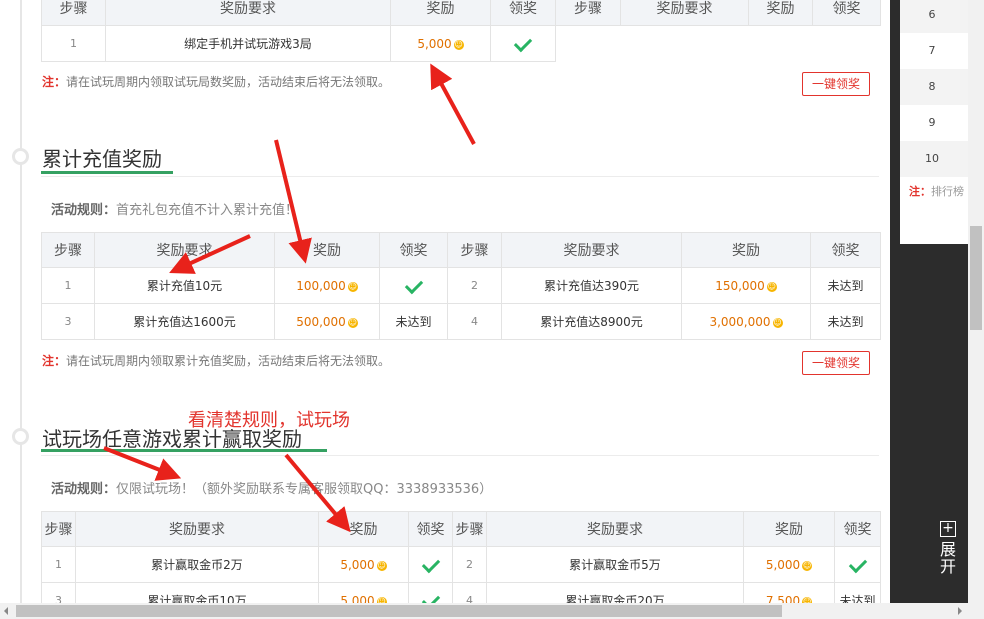 This screenshot has width=984, height=619. I want to click on table-row: 1 绑定手机并试玩游戏3局 5,000 ☺, so click(461, 43).